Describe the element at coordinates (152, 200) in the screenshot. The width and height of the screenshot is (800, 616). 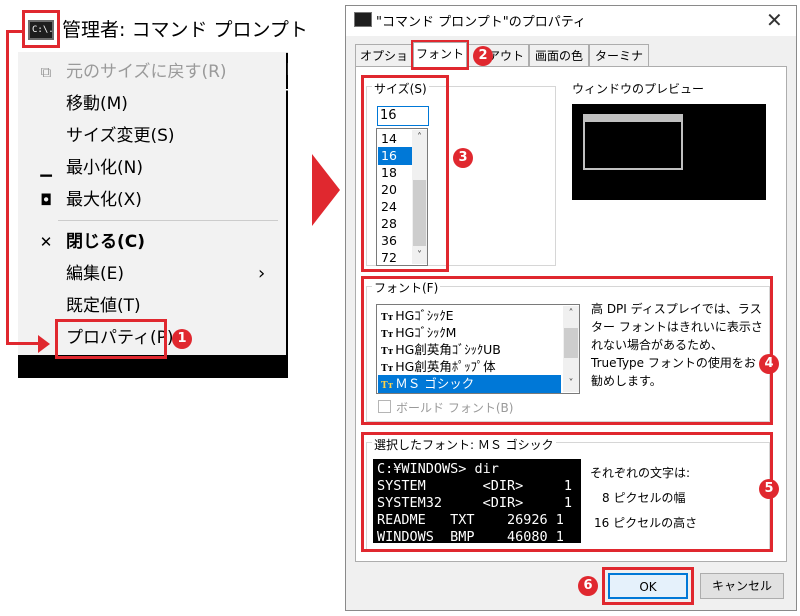
I see `menu-item-maximize: ◘ 最大化(X)` at that location.